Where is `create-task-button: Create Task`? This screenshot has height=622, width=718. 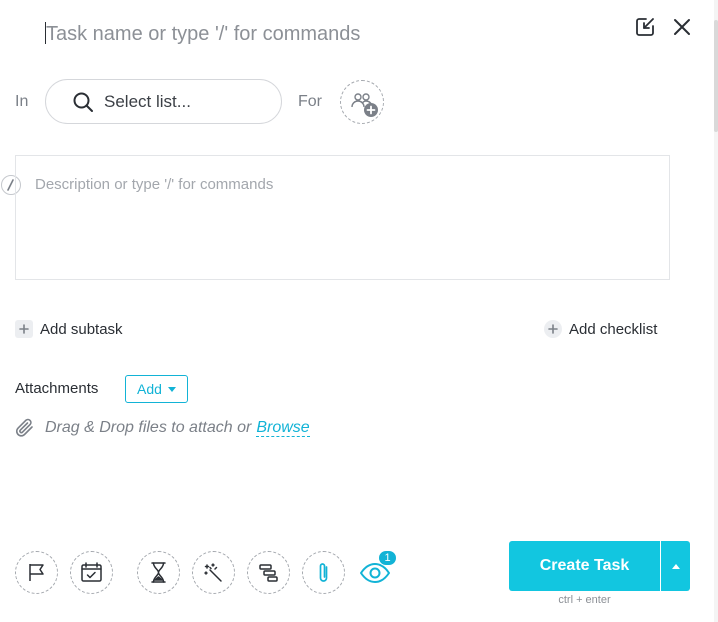
create-task-button: Create Task is located at coordinates (584, 566).